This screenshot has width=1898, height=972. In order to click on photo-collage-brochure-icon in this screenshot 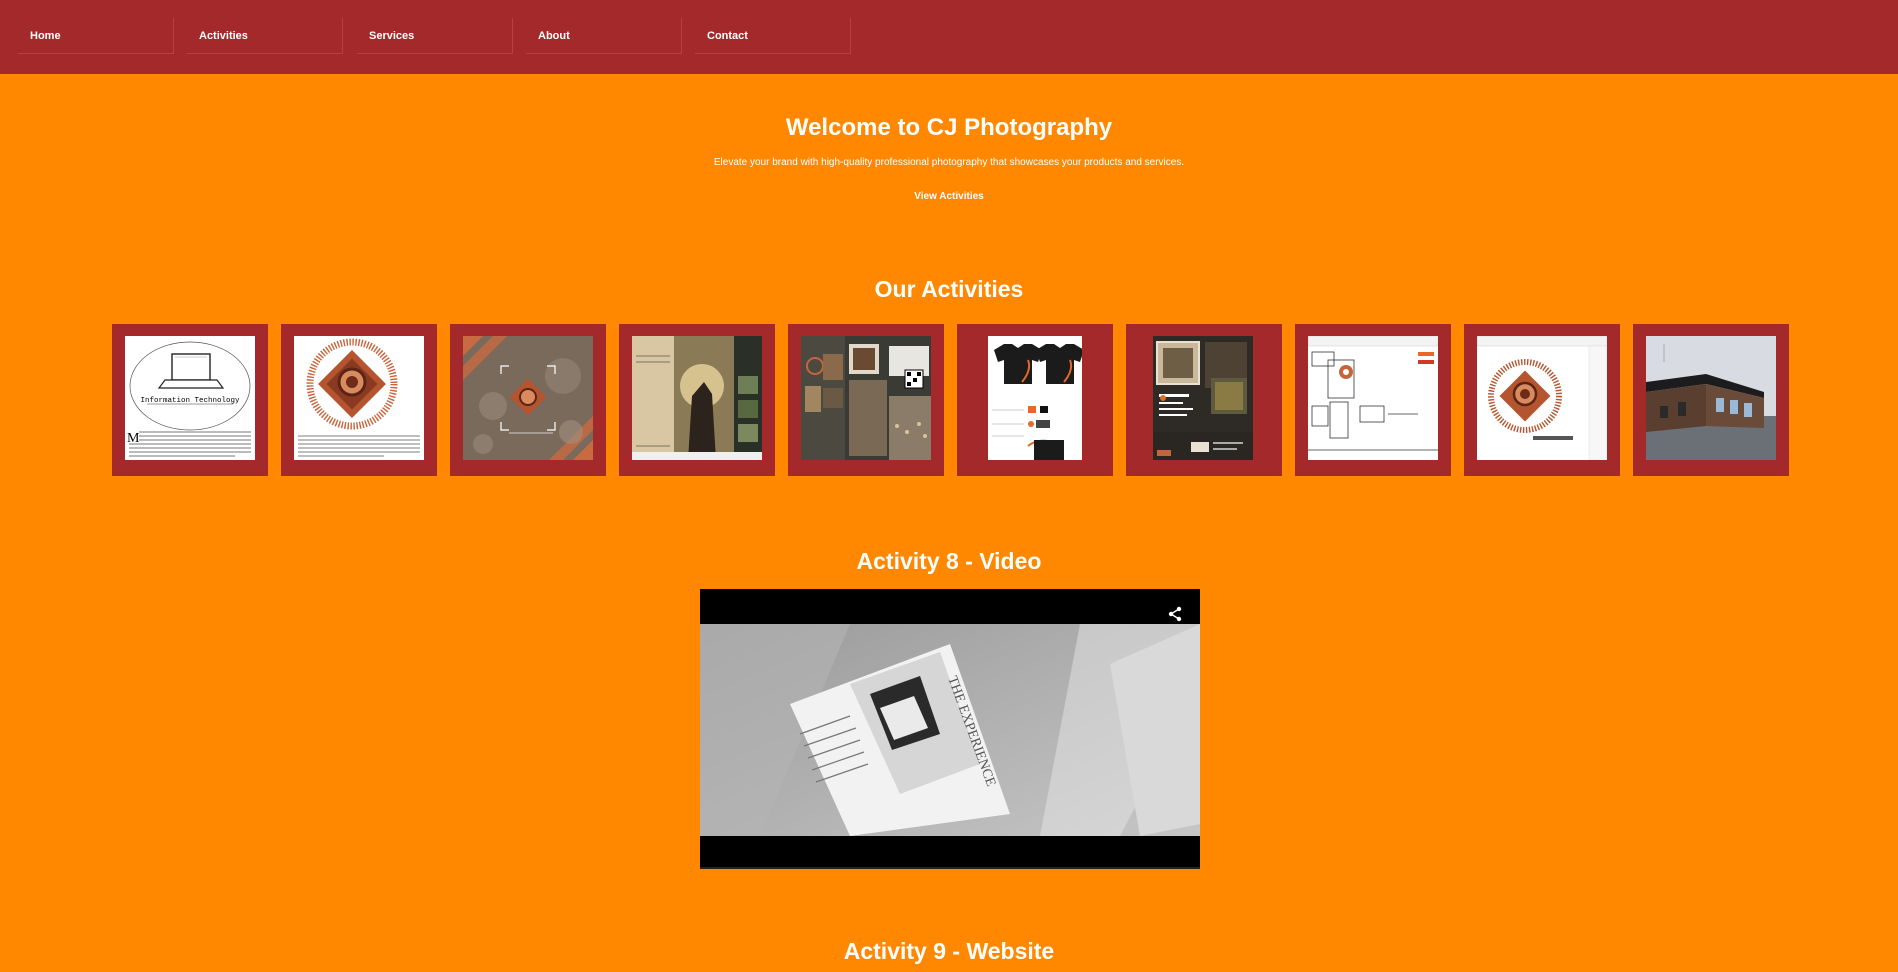, I will do `click(866, 398)`.